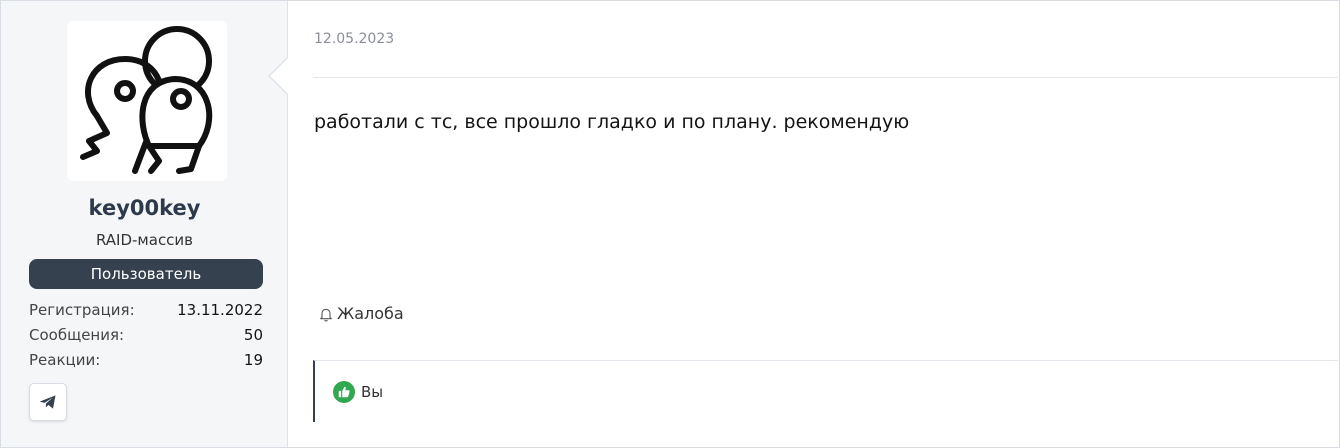 The image size is (1340, 448). I want to click on keys-icon, so click(146, 100).